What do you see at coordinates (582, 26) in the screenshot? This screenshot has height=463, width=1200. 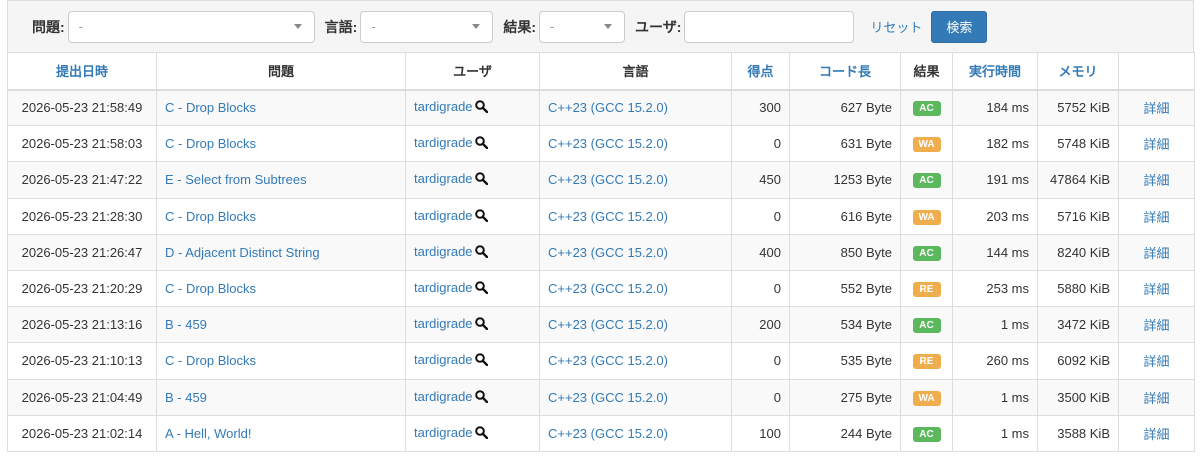 I see `result-filter-select: -` at bounding box center [582, 26].